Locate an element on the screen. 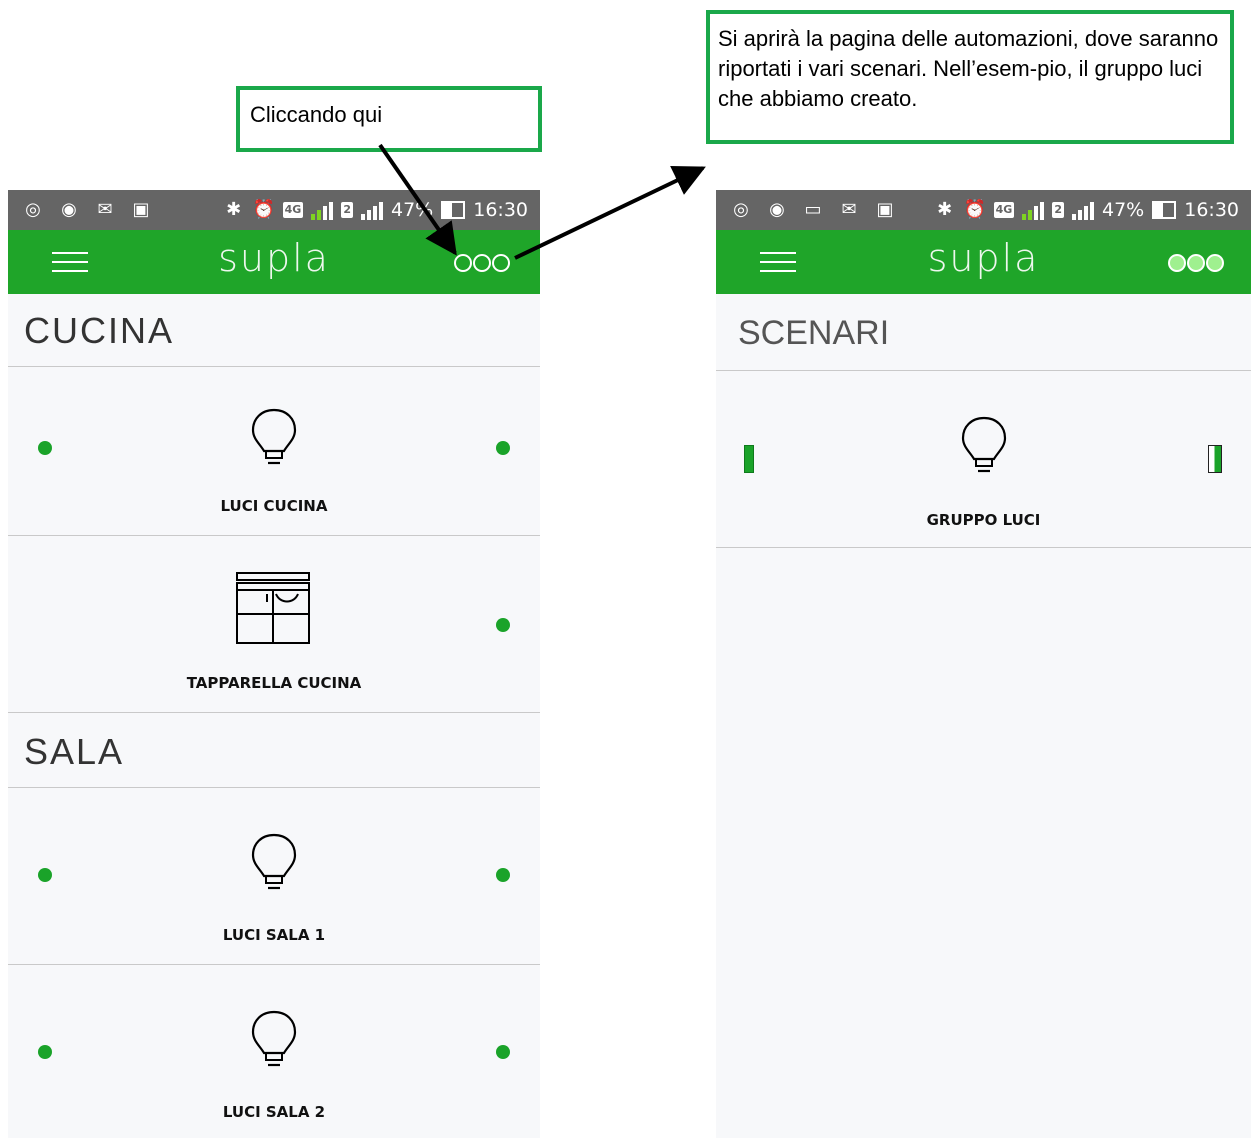  channel-row: LUCI SALA 2 is located at coordinates (274, 1051).